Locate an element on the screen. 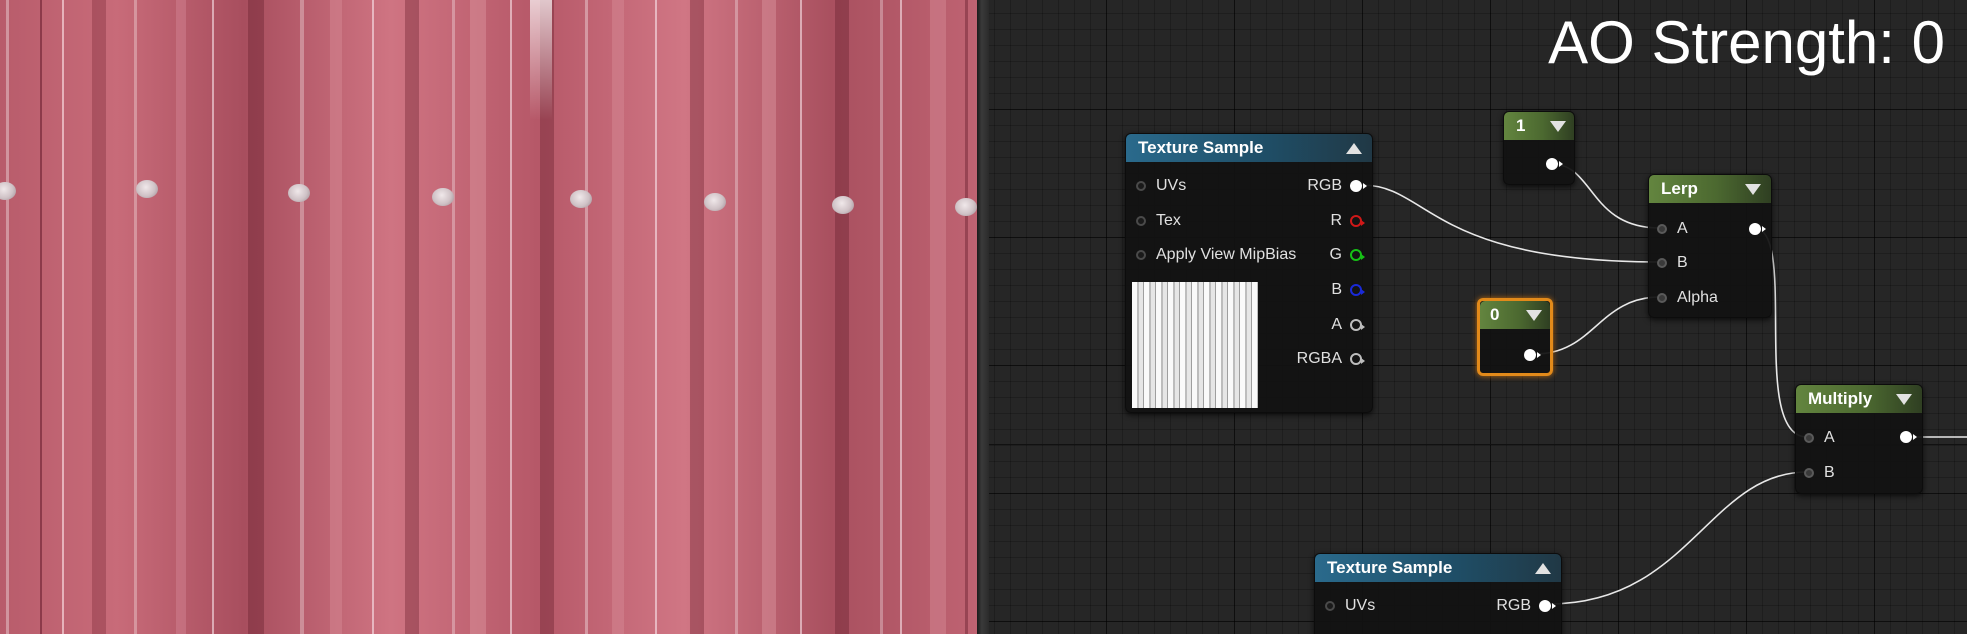  constant-value: 1 is located at coordinates (1521, 125).